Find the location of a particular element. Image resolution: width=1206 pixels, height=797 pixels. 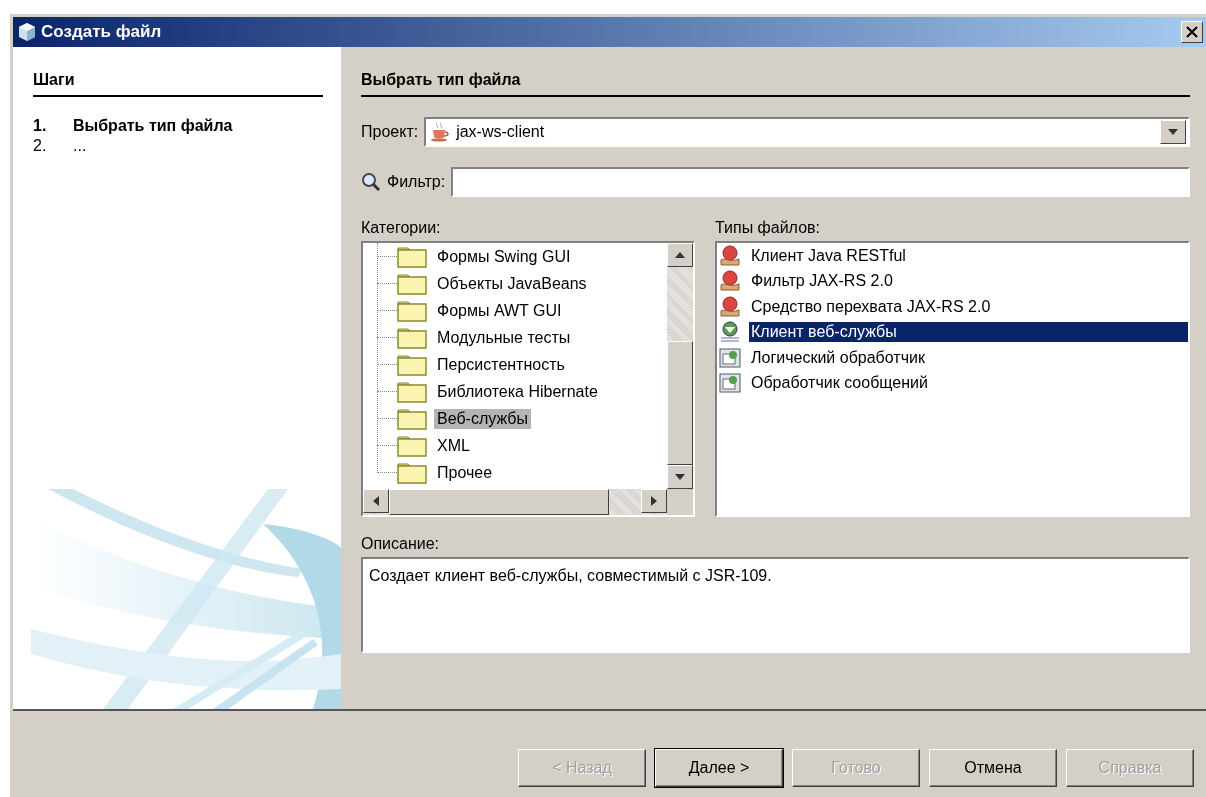

right-arrow-icon is located at coordinates (654, 501).